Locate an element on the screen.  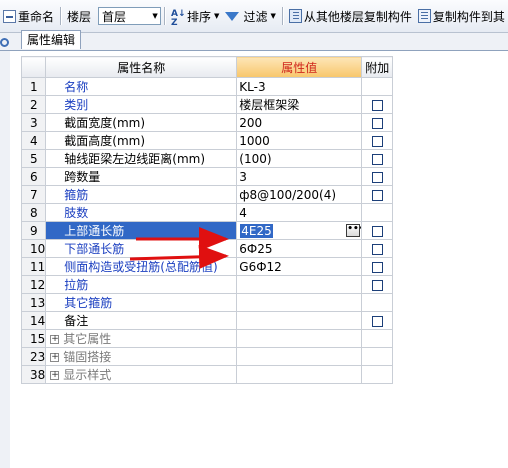
table-row: 12 拉筋 is located at coordinates (207, 284).